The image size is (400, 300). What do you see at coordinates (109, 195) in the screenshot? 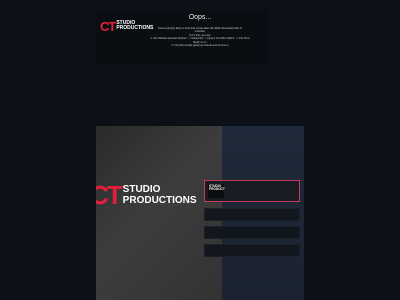
I see `preview-logo-mark: CT` at bounding box center [109, 195].